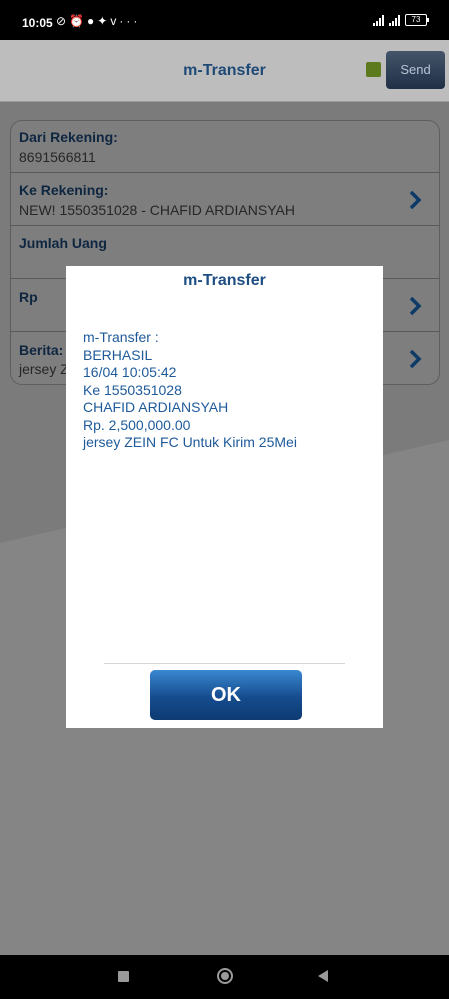 This screenshot has width=449, height=999. I want to click on silent-icon: ⊘, so click(63, 21).